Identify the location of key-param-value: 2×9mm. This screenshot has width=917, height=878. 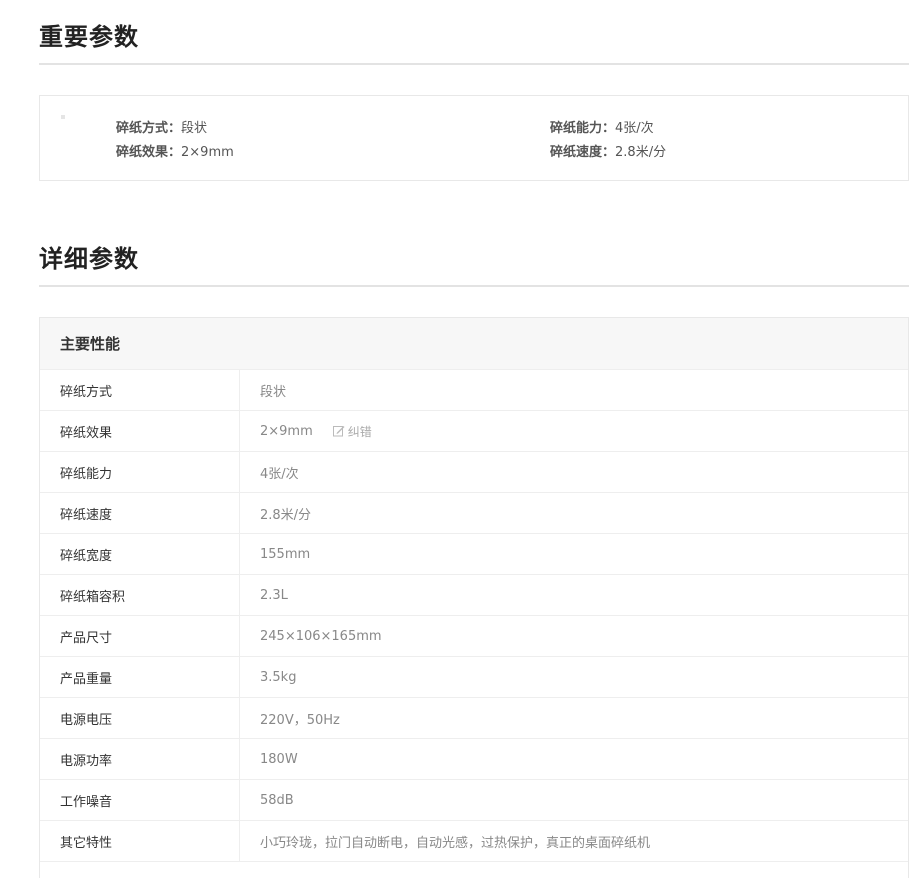
(207, 152).